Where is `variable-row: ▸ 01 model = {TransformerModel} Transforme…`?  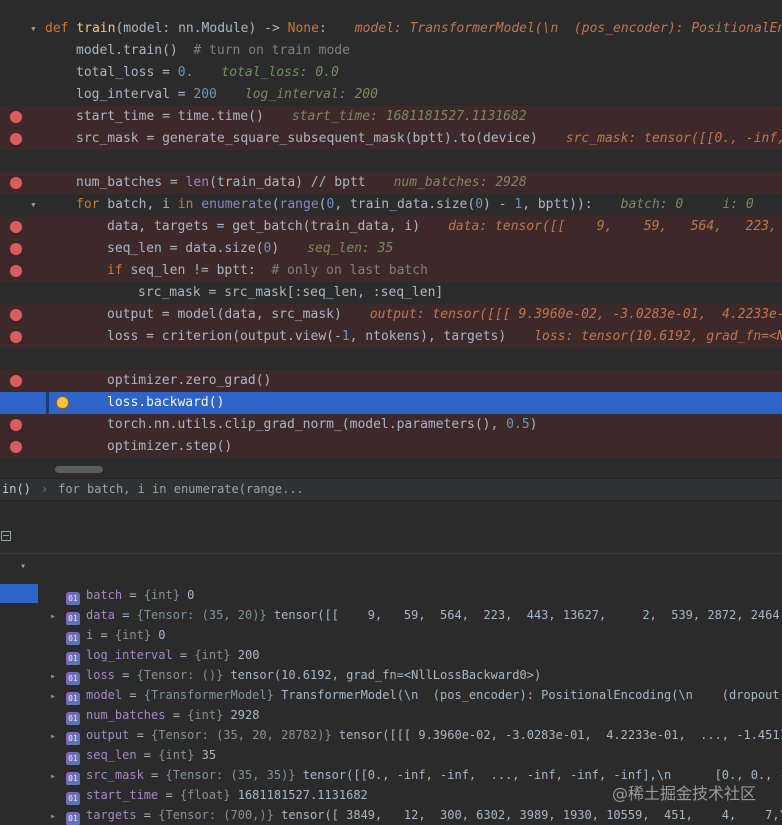
variable-row: ▸ 01 model = {TransformerModel} Transforme… is located at coordinates (391, 695).